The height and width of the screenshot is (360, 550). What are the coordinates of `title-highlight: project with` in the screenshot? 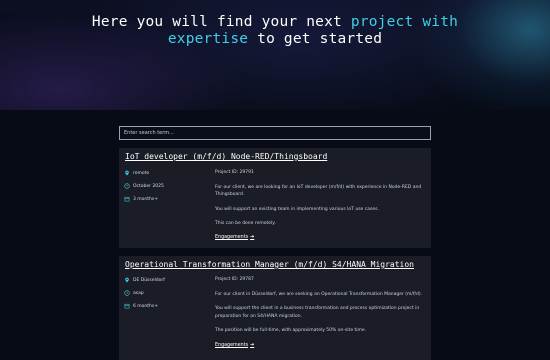 It's located at (404, 22).